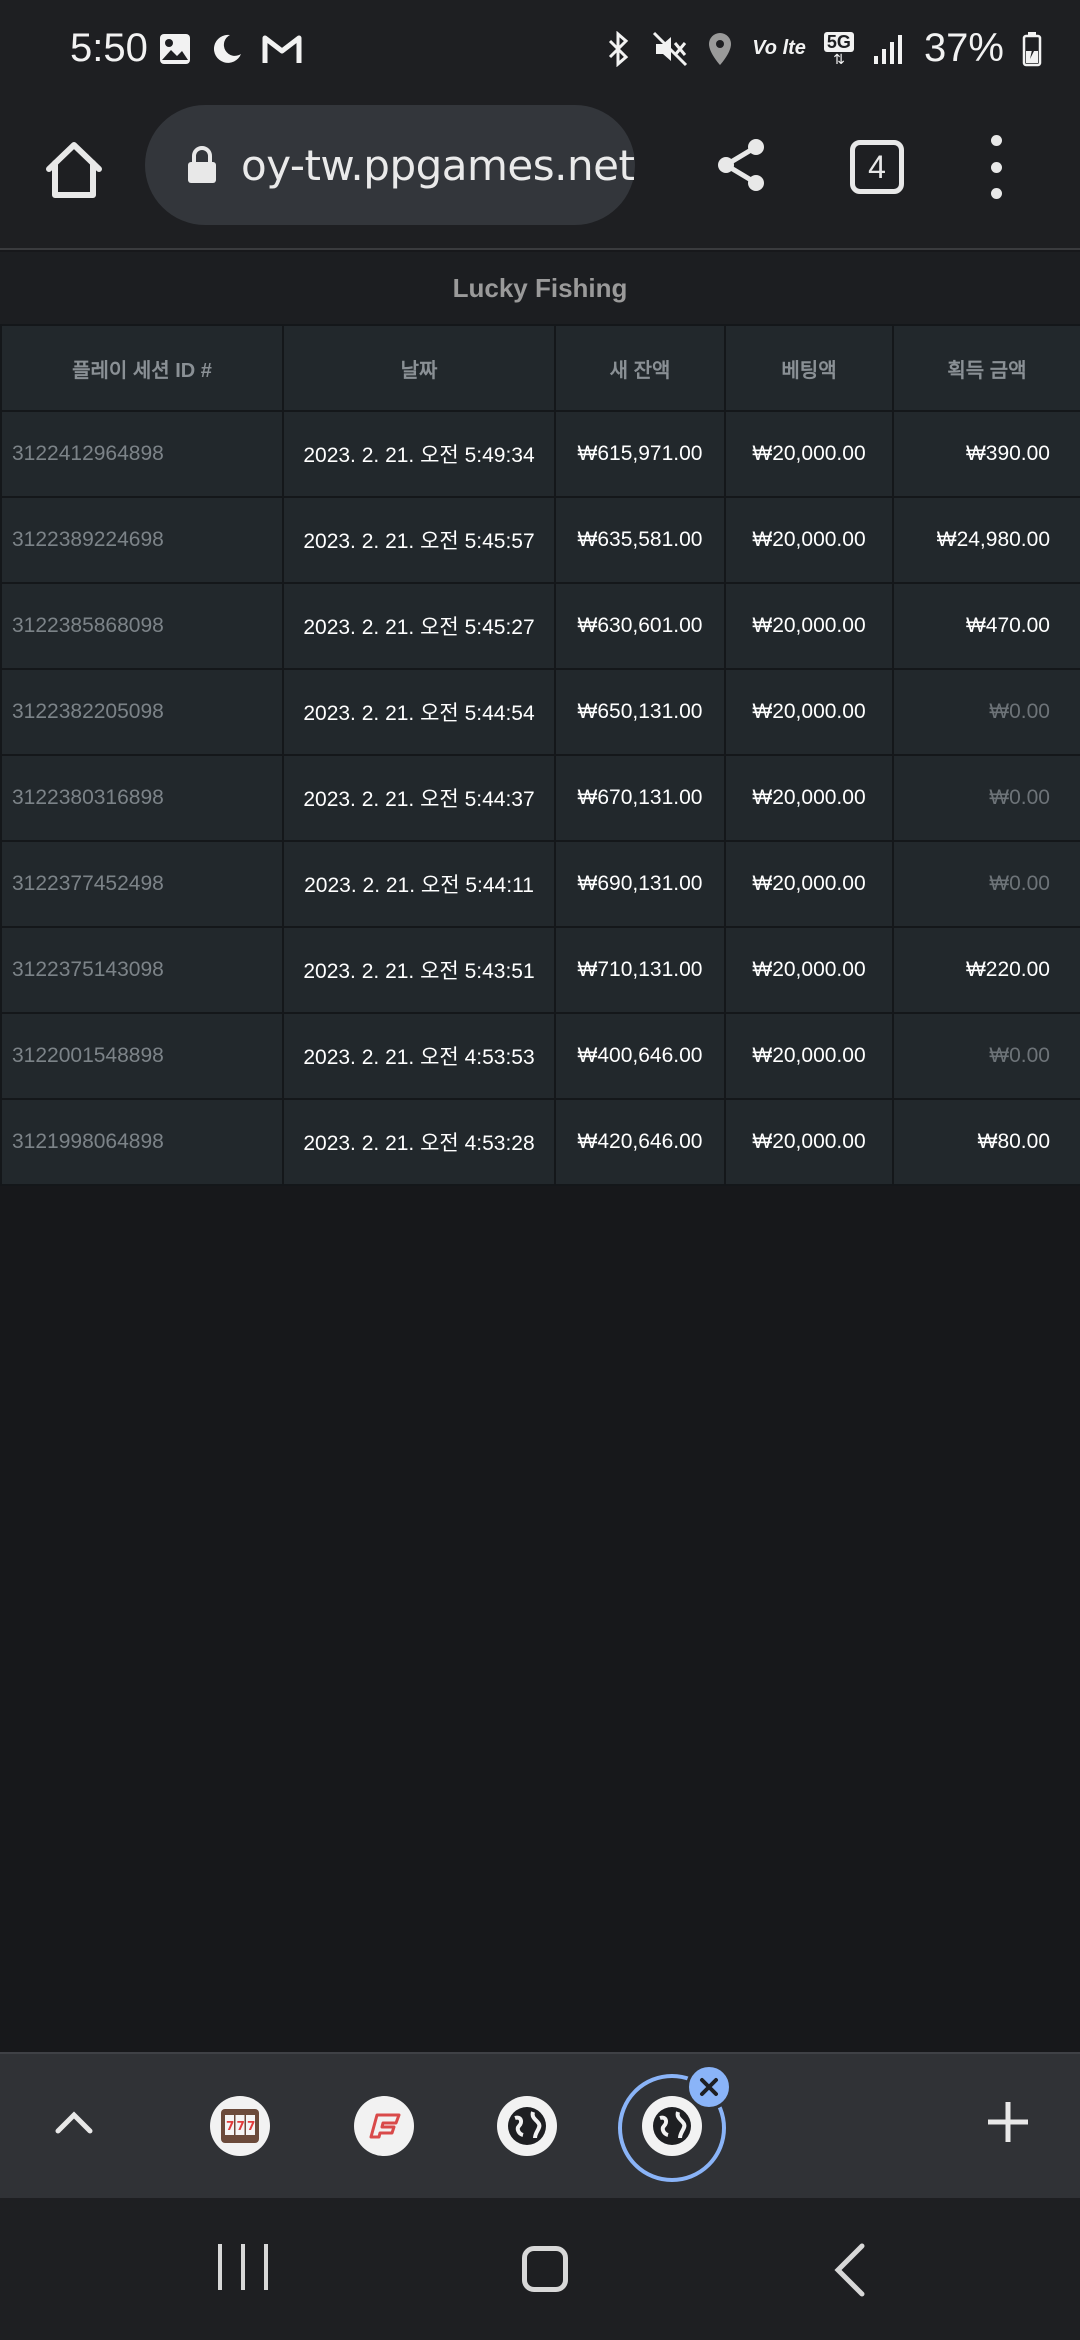 The image size is (1080, 2340). Describe the element at coordinates (142, 454) in the screenshot. I see `session-id-cell: 3122412964898` at that location.